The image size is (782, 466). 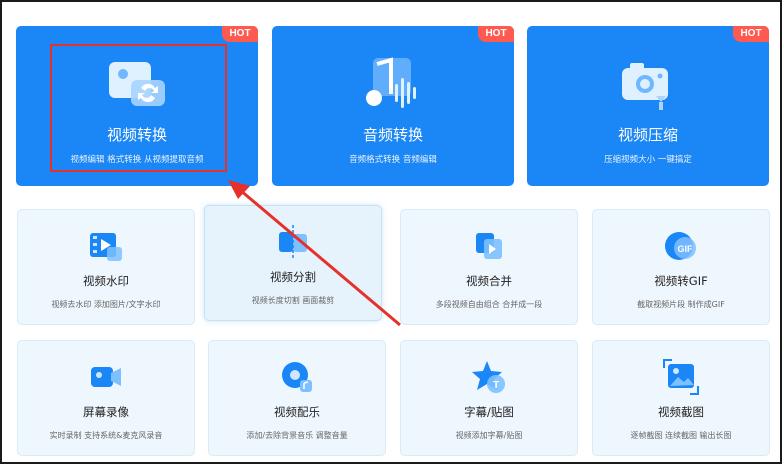 I want to click on tool-description: 实时录制 支持系统&麦克风录音, so click(x=106, y=435).